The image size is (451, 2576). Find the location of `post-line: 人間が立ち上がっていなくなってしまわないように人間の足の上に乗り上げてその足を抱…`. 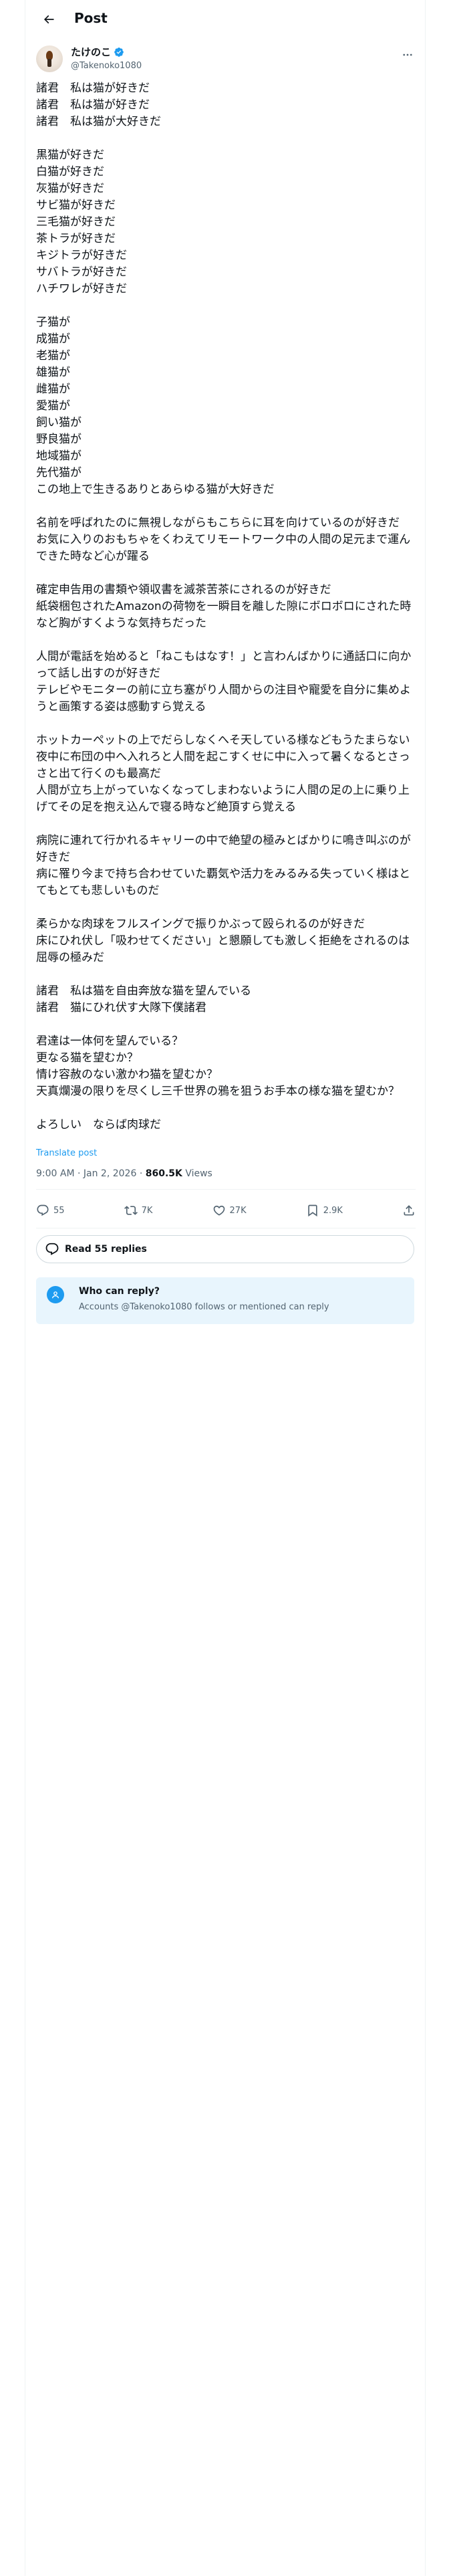

post-line: 人間が立ち上がっていなくなってしまわないように人間の足の上に乗り上げてその足を抱… is located at coordinates (223, 799).